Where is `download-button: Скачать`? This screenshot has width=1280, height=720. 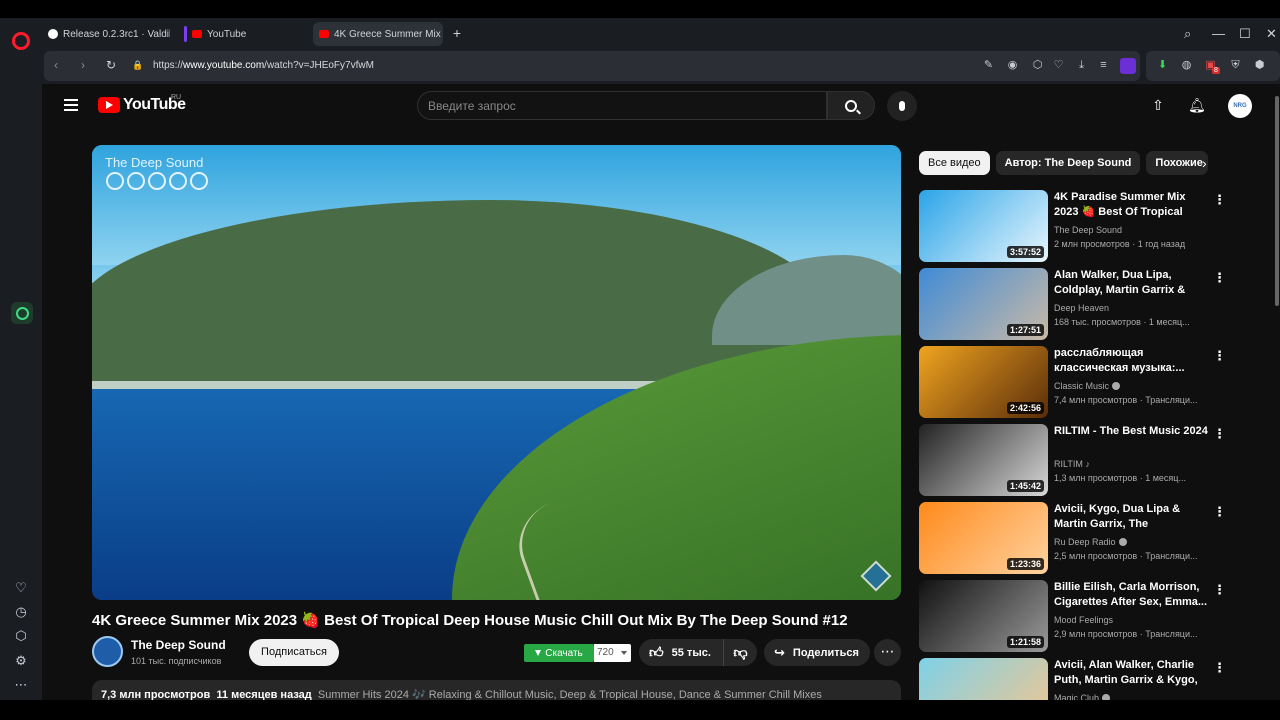
download-button: Скачать is located at coordinates (559, 653).